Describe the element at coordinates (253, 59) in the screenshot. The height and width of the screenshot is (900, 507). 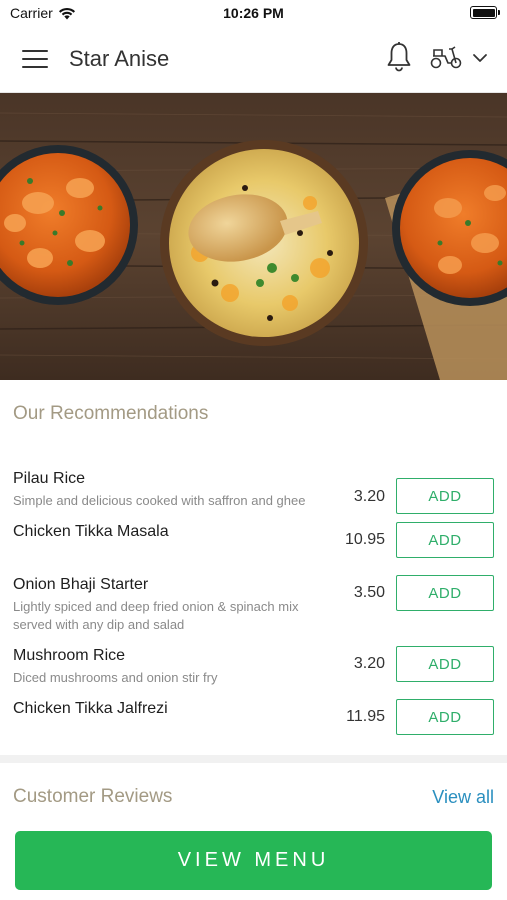
I see `app-header: Star Anise` at that location.